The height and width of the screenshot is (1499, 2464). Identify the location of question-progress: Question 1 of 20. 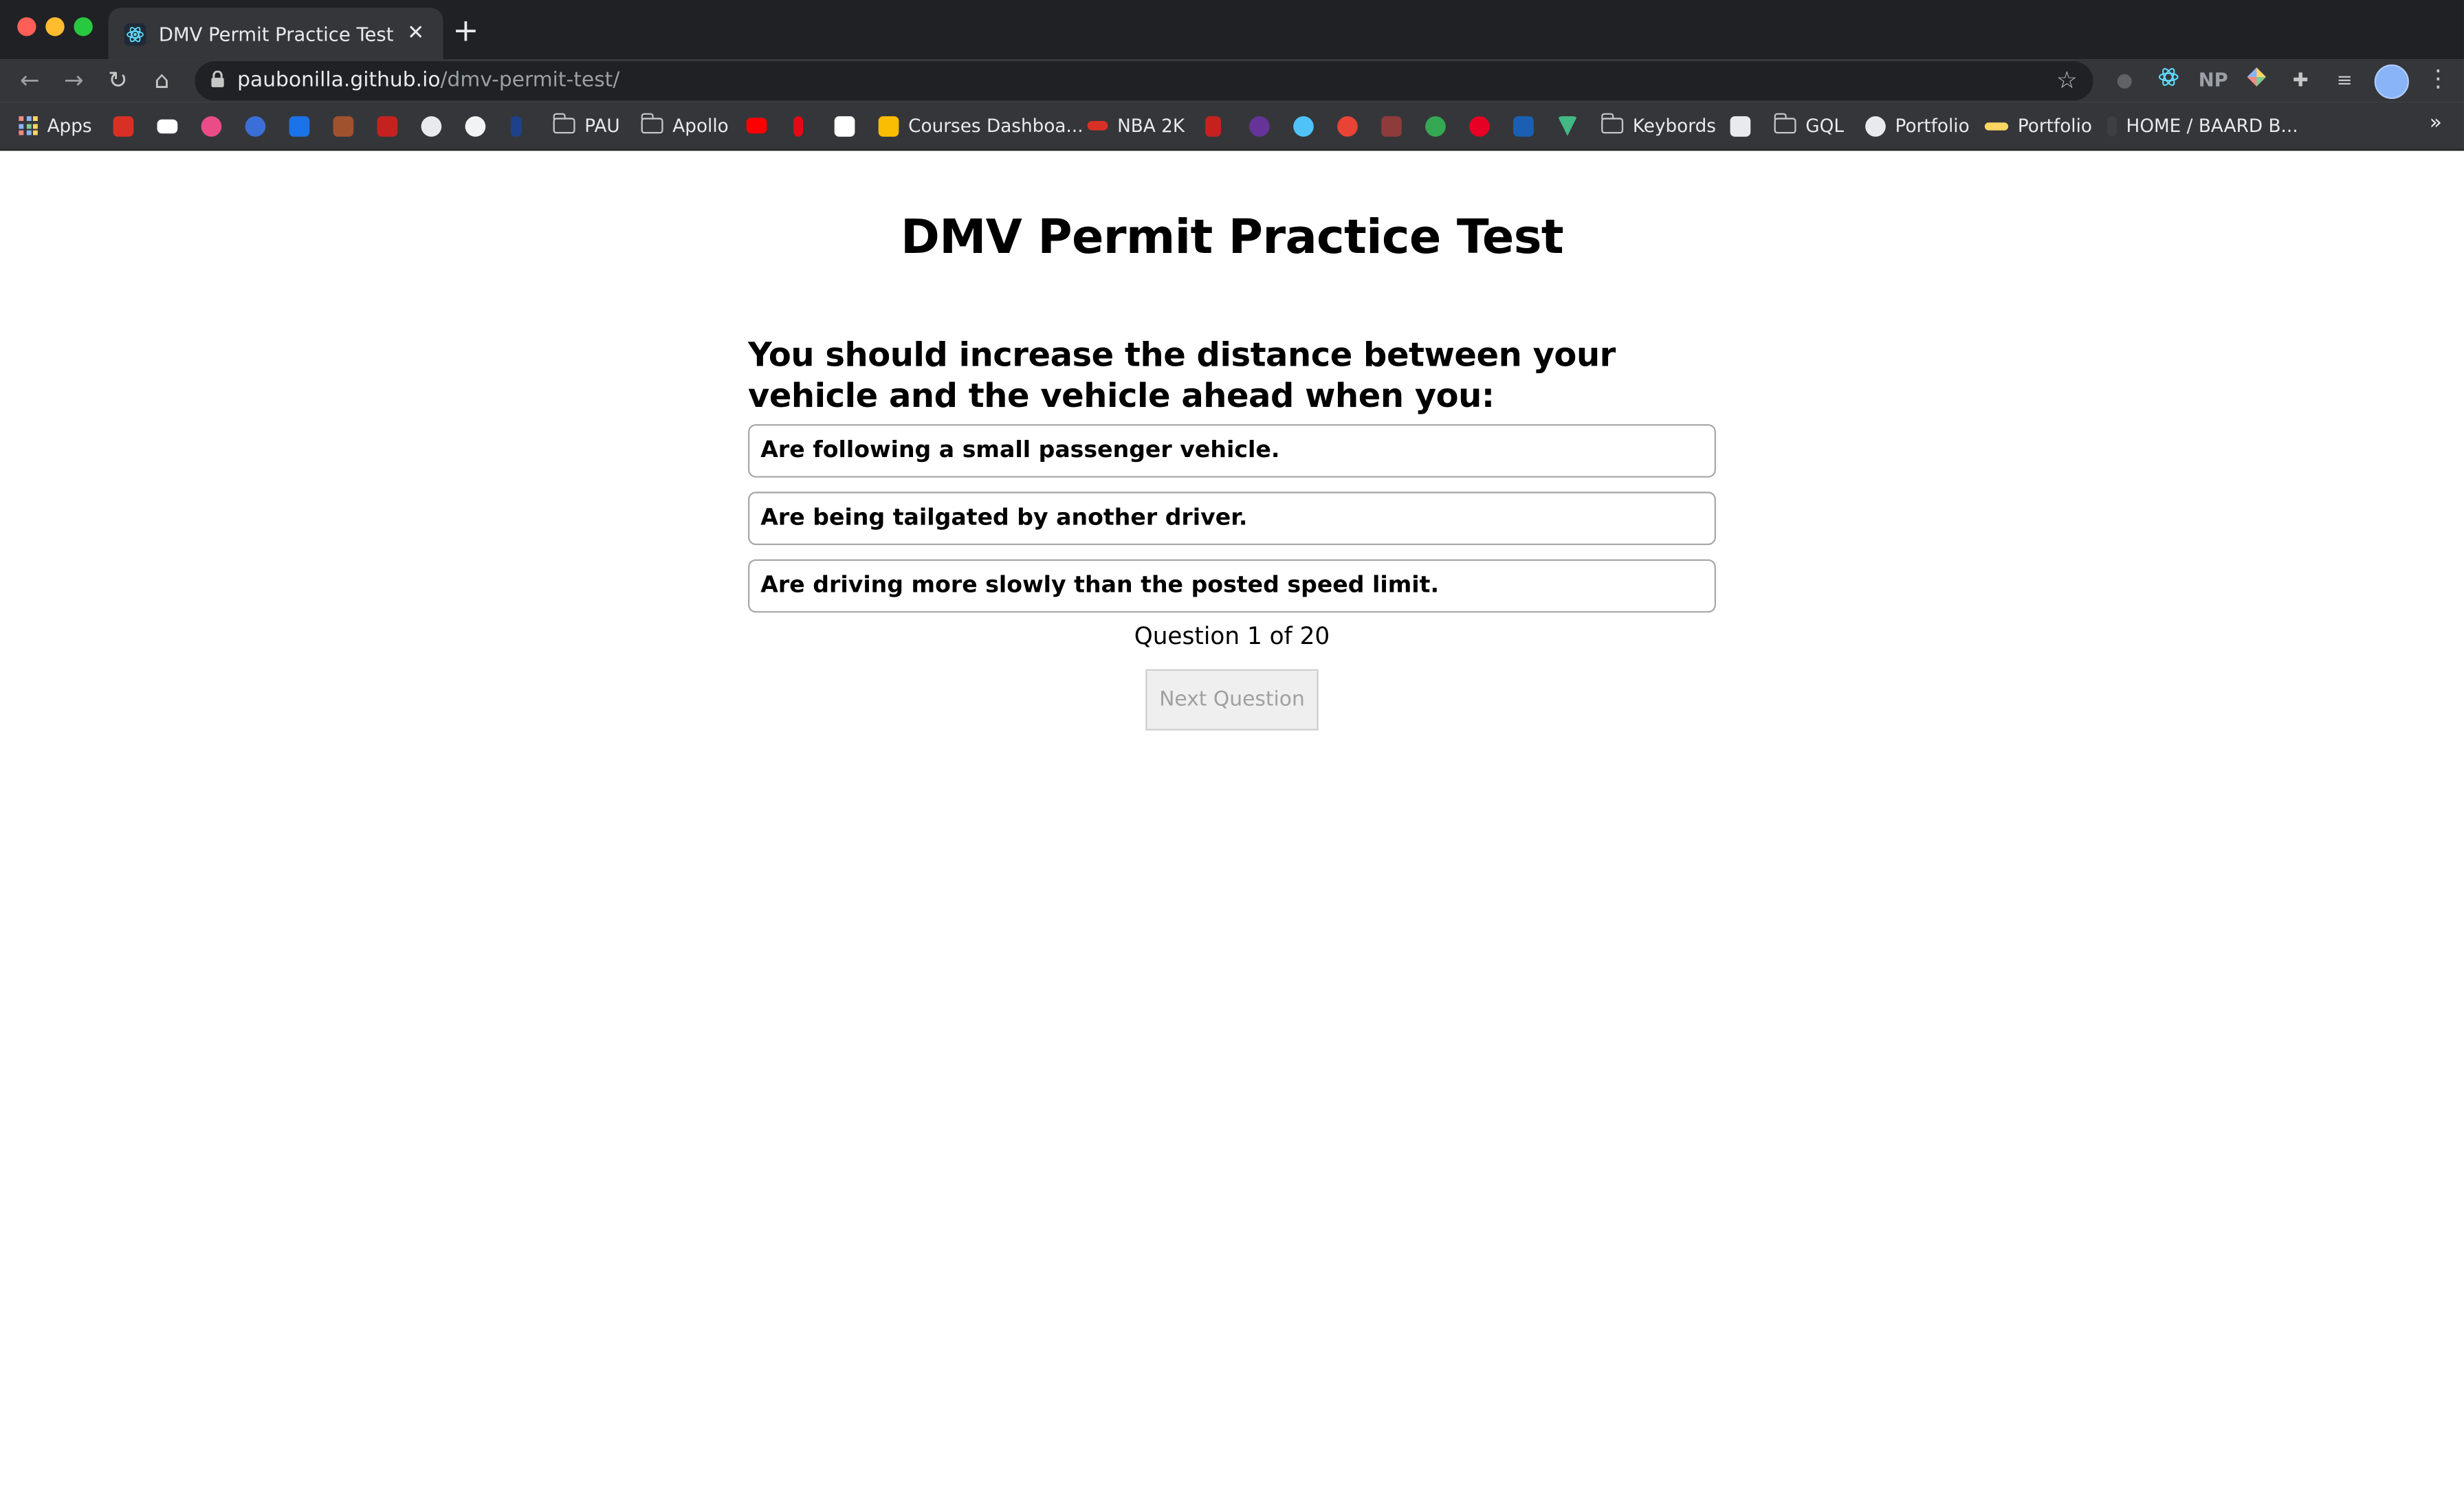
(1232, 636).